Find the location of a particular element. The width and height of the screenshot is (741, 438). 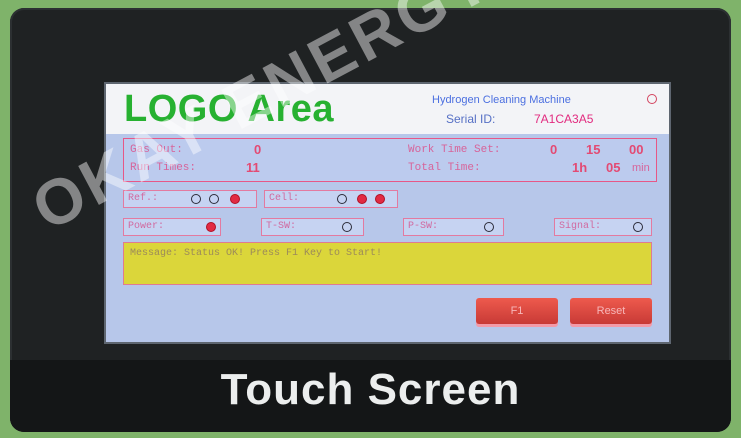

power-on-indicator-icon is located at coordinates (211, 227).